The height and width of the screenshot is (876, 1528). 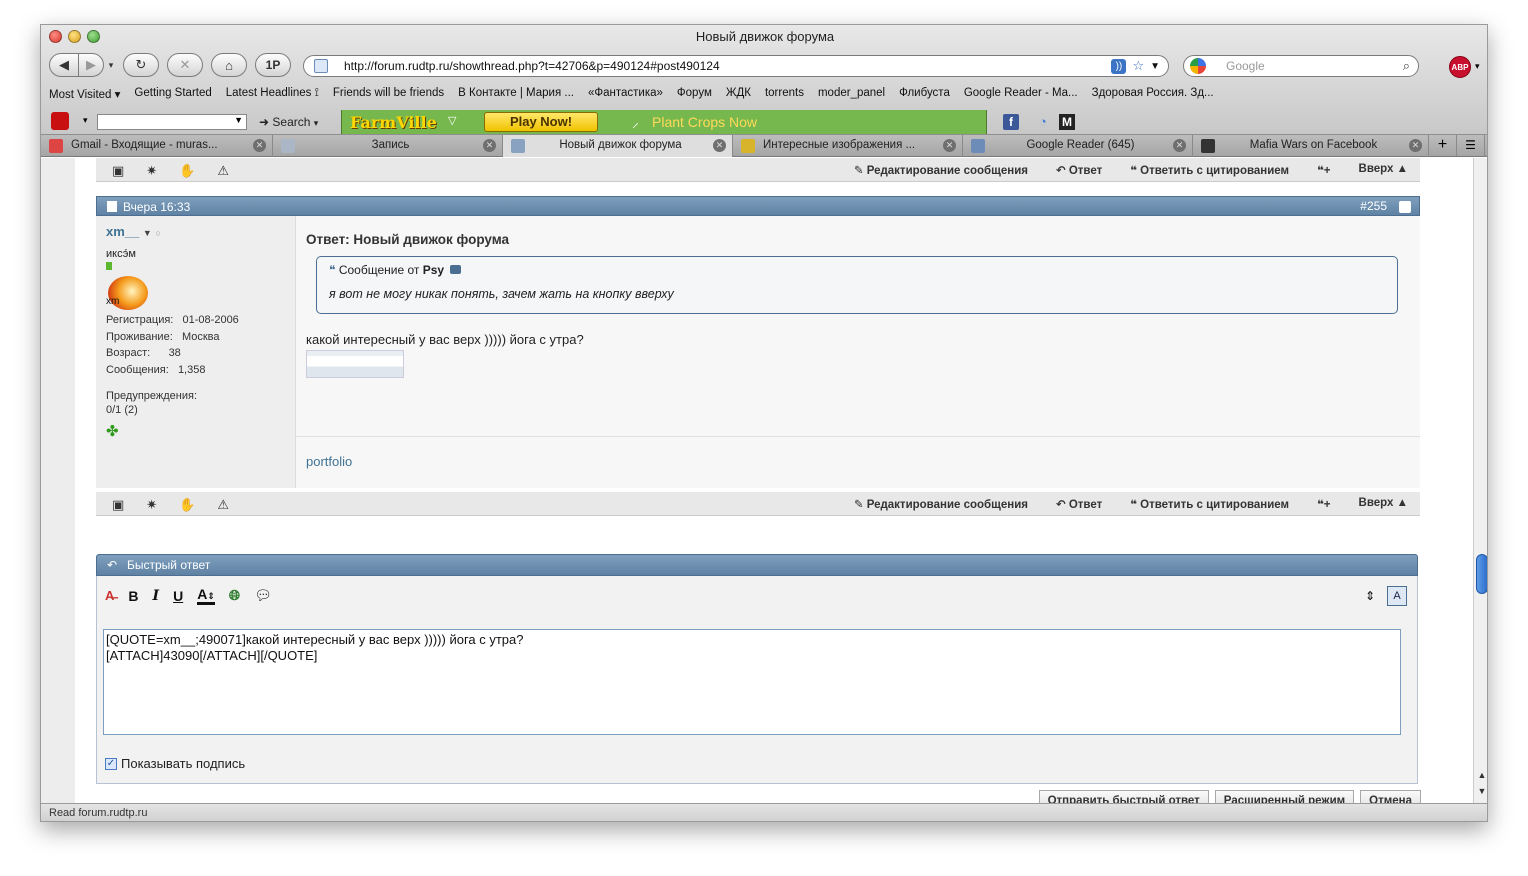 I want to click on switch-editor-mode-button: A, so click(x=1397, y=596).